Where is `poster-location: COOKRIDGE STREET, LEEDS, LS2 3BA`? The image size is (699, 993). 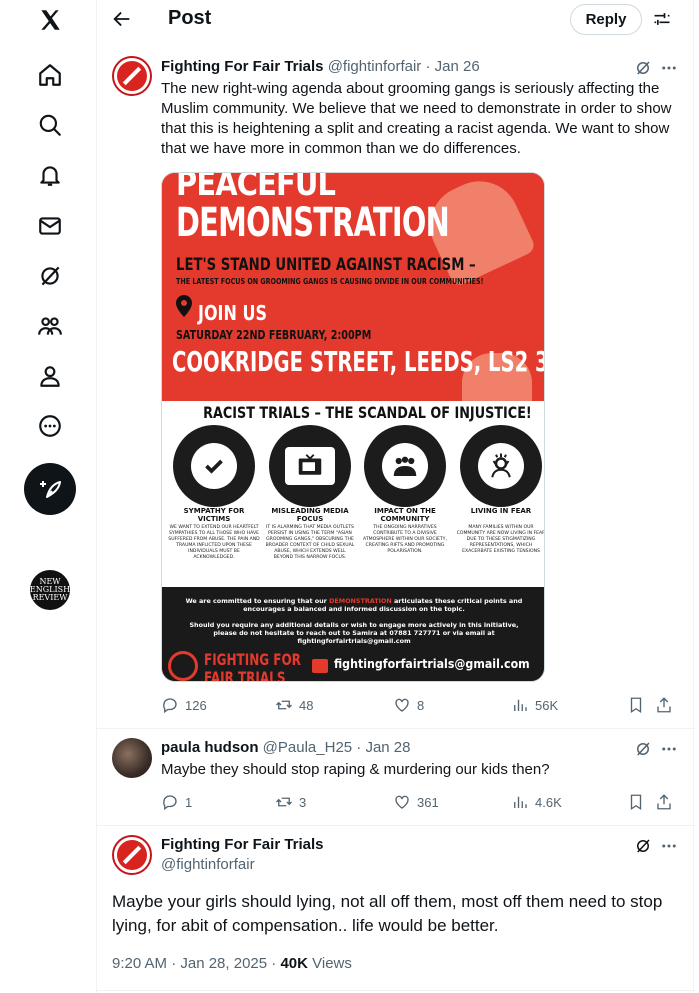
poster-location: COOKRIDGE STREET, LEEDS, LS2 3BA is located at coordinates (358, 361).